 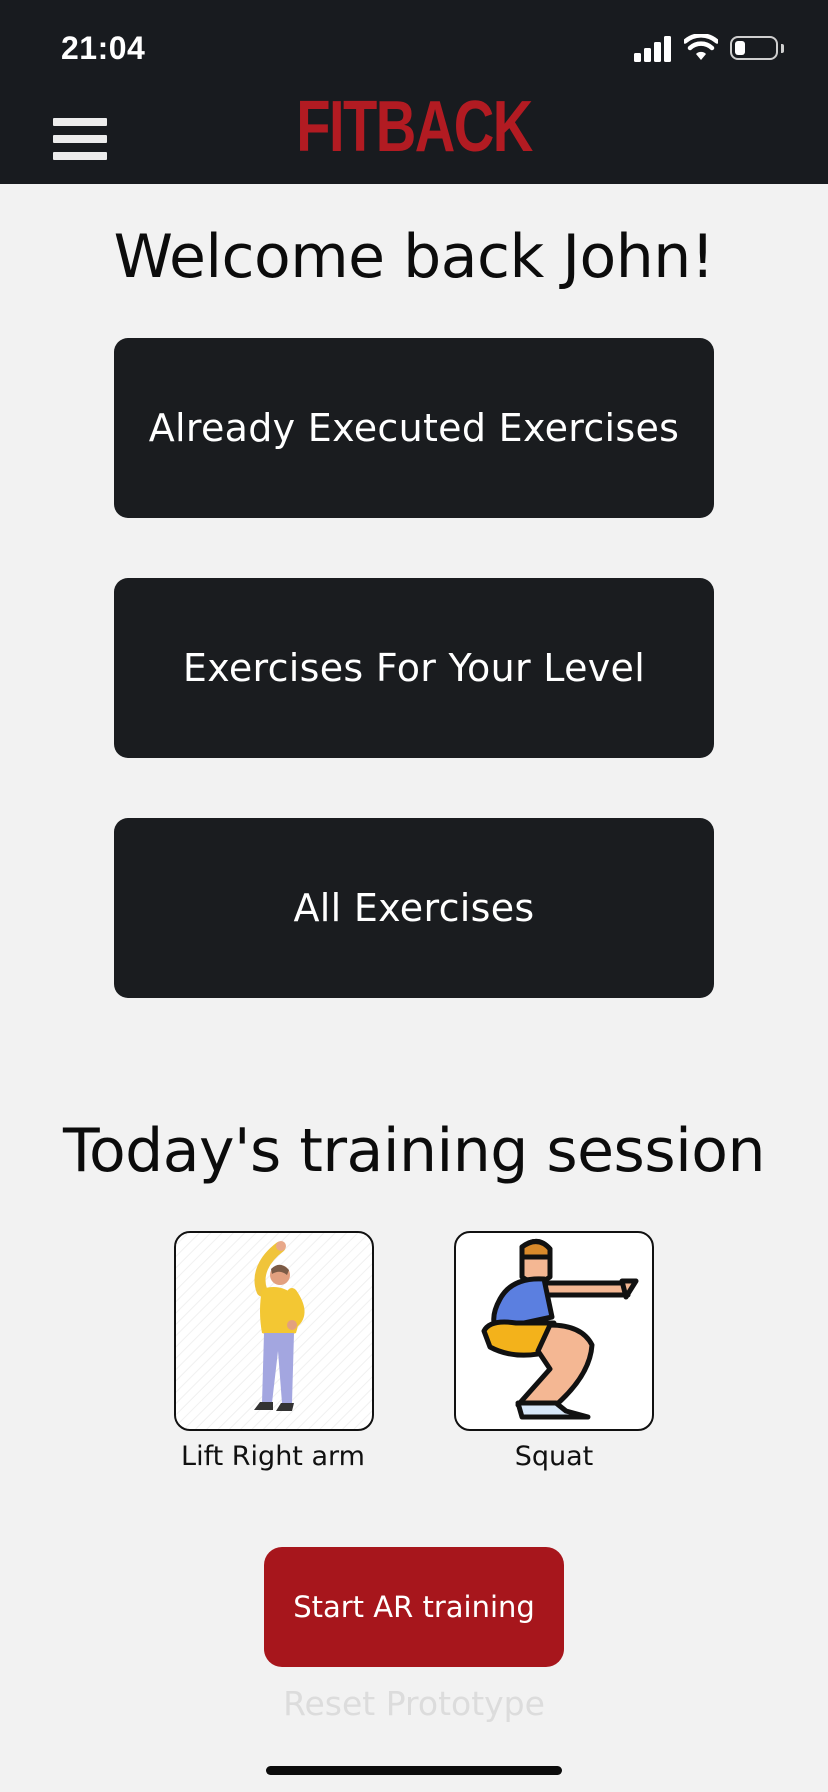 I want to click on exercise-card-squat, so click(x=554, y=1331).